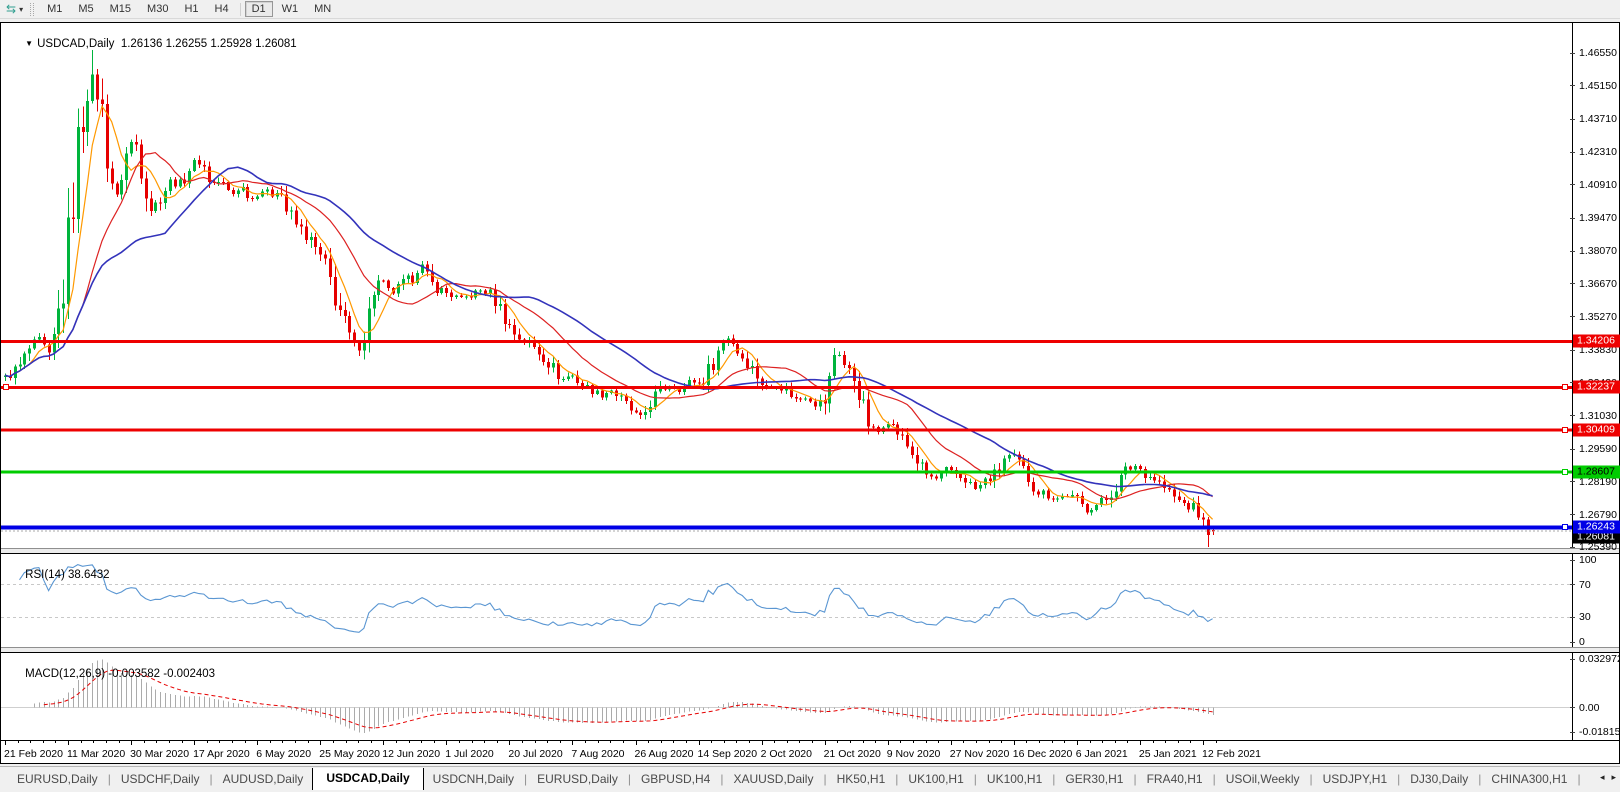 This screenshot has width=1620, height=792. Describe the element at coordinates (1167, 754) in the screenshot. I see `date-label: 25 Jan 2021` at that location.